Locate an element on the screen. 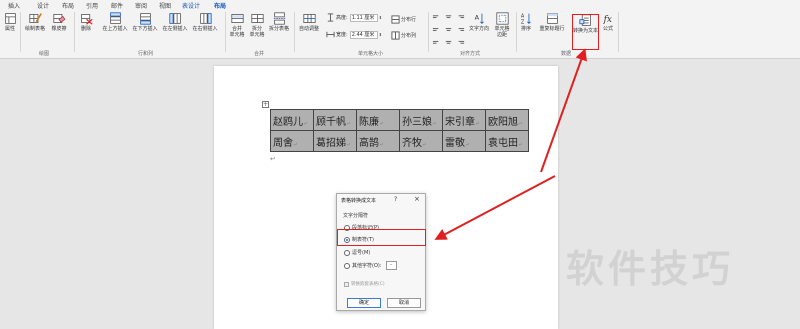 This screenshot has width=800, height=329. align-bottom-center-icon is located at coordinates (448, 40).